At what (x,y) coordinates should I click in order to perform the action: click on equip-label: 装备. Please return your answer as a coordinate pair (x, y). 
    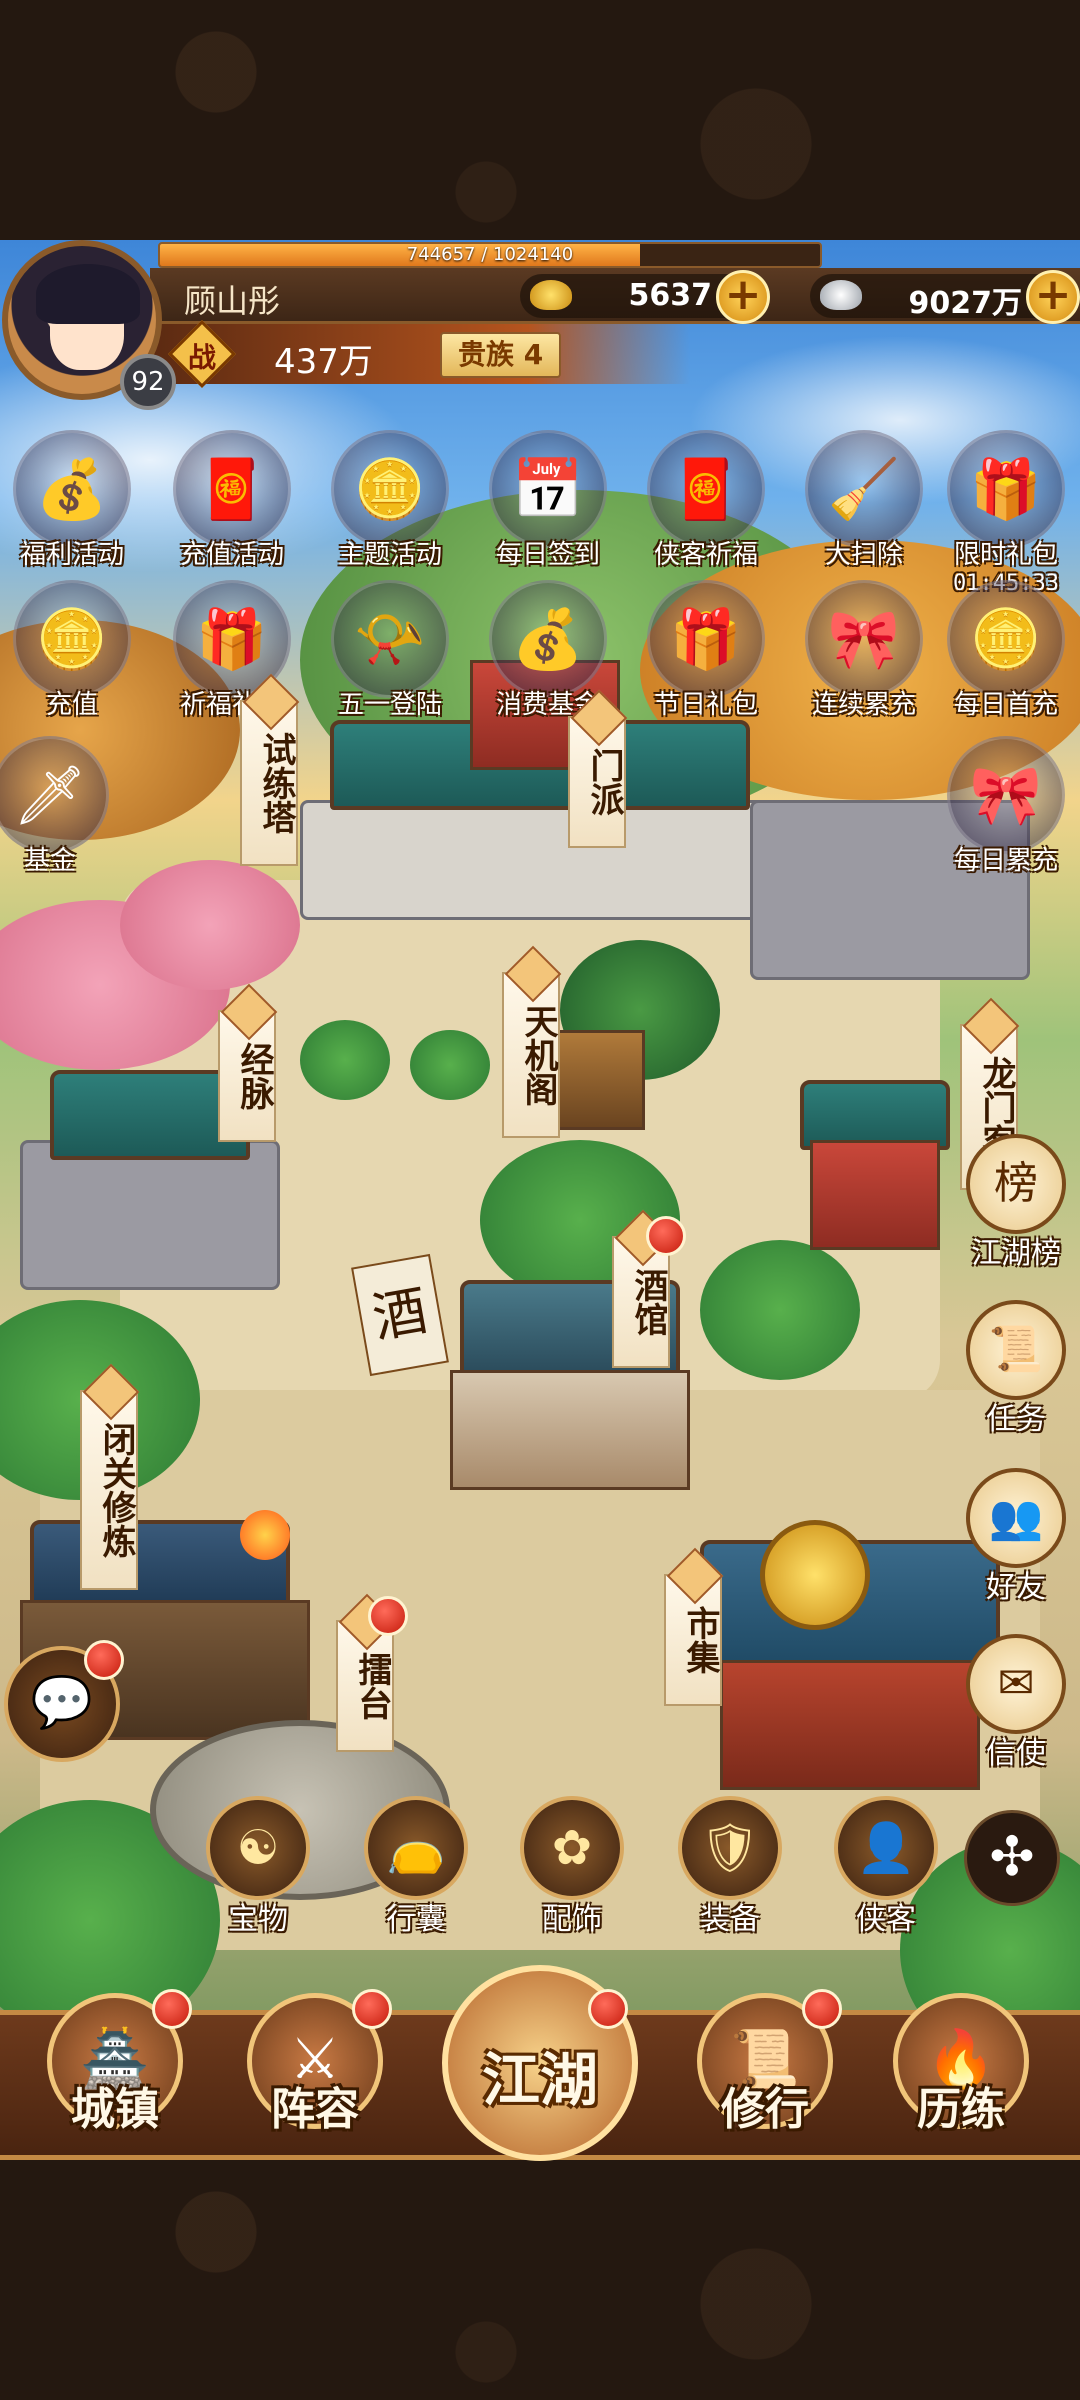
    Looking at the image, I should click on (730, 1919).